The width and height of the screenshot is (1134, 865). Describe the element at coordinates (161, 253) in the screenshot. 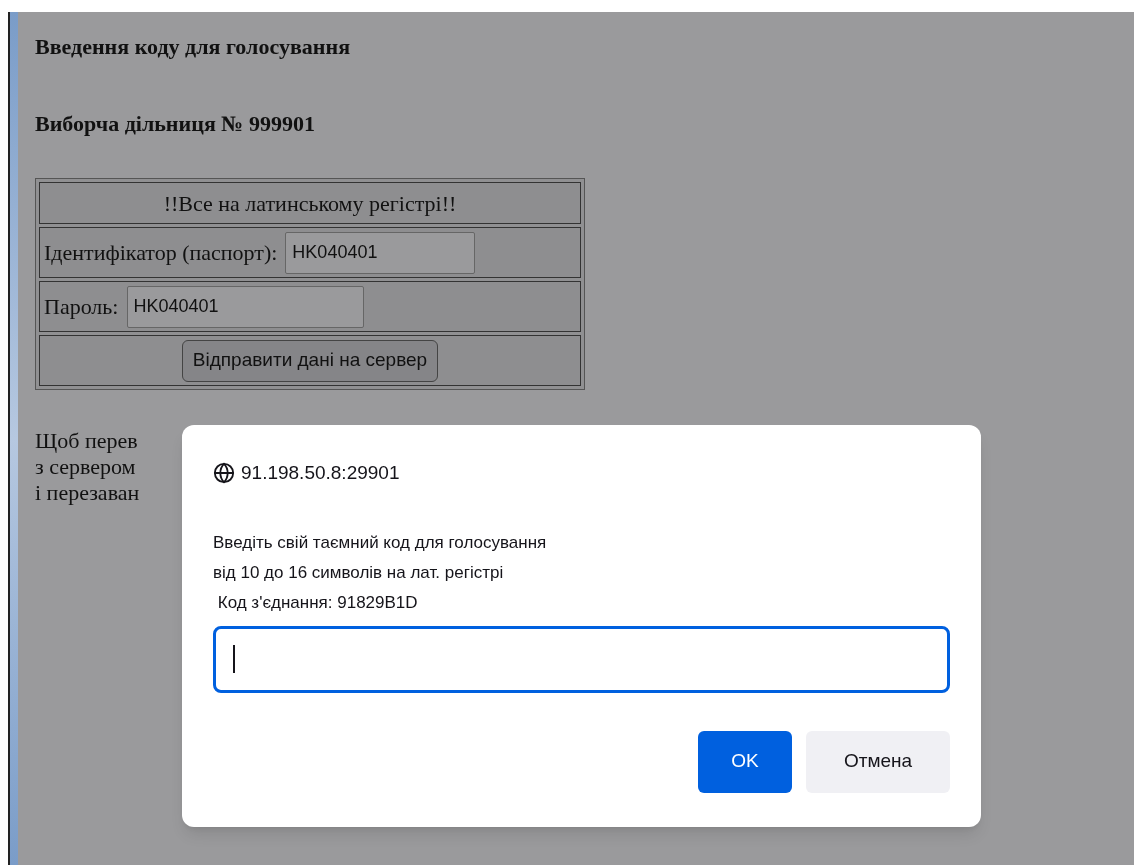

I see `field-label: Ідентифікатор (паспорт):` at that location.